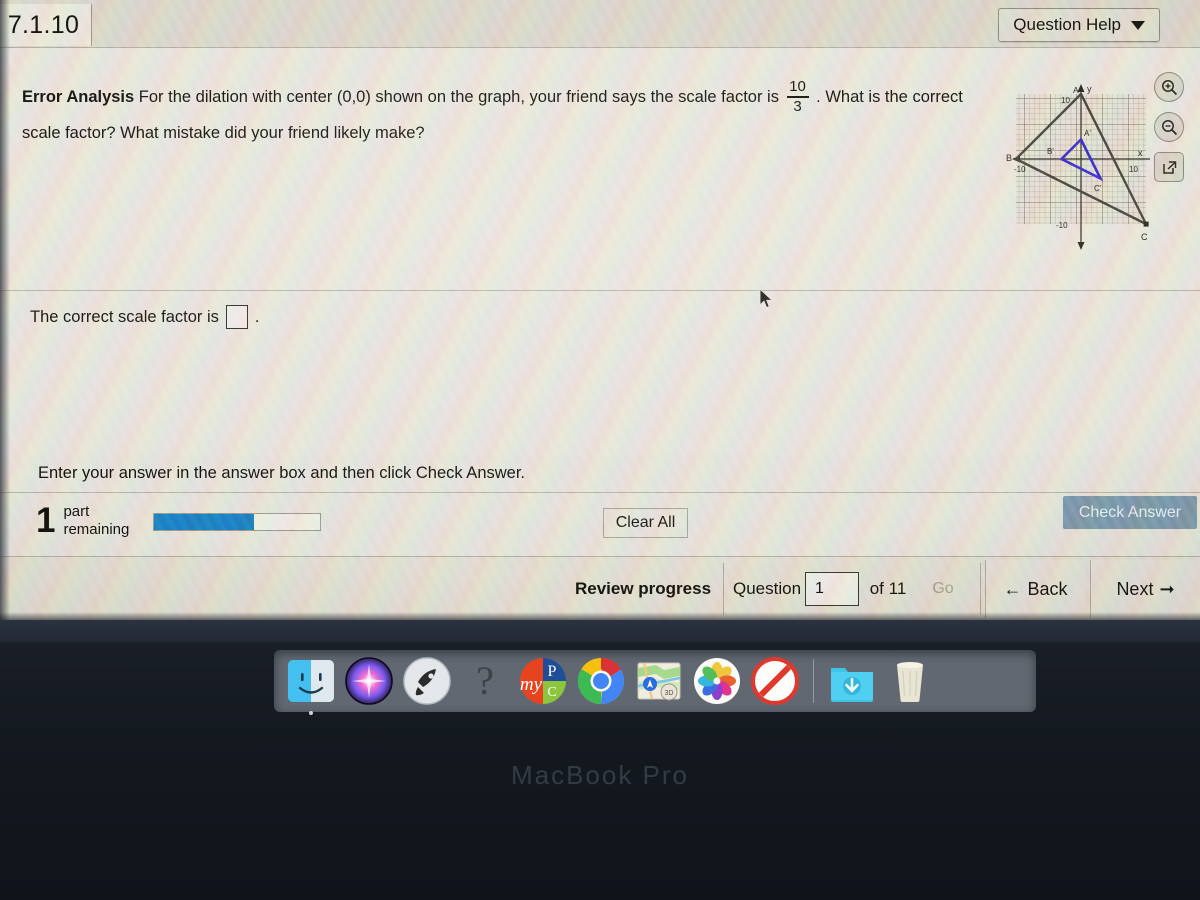  What do you see at coordinates (600, 775) in the screenshot?
I see `laptop-brand-label: MacBook Pro` at bounding box center [600, 775].